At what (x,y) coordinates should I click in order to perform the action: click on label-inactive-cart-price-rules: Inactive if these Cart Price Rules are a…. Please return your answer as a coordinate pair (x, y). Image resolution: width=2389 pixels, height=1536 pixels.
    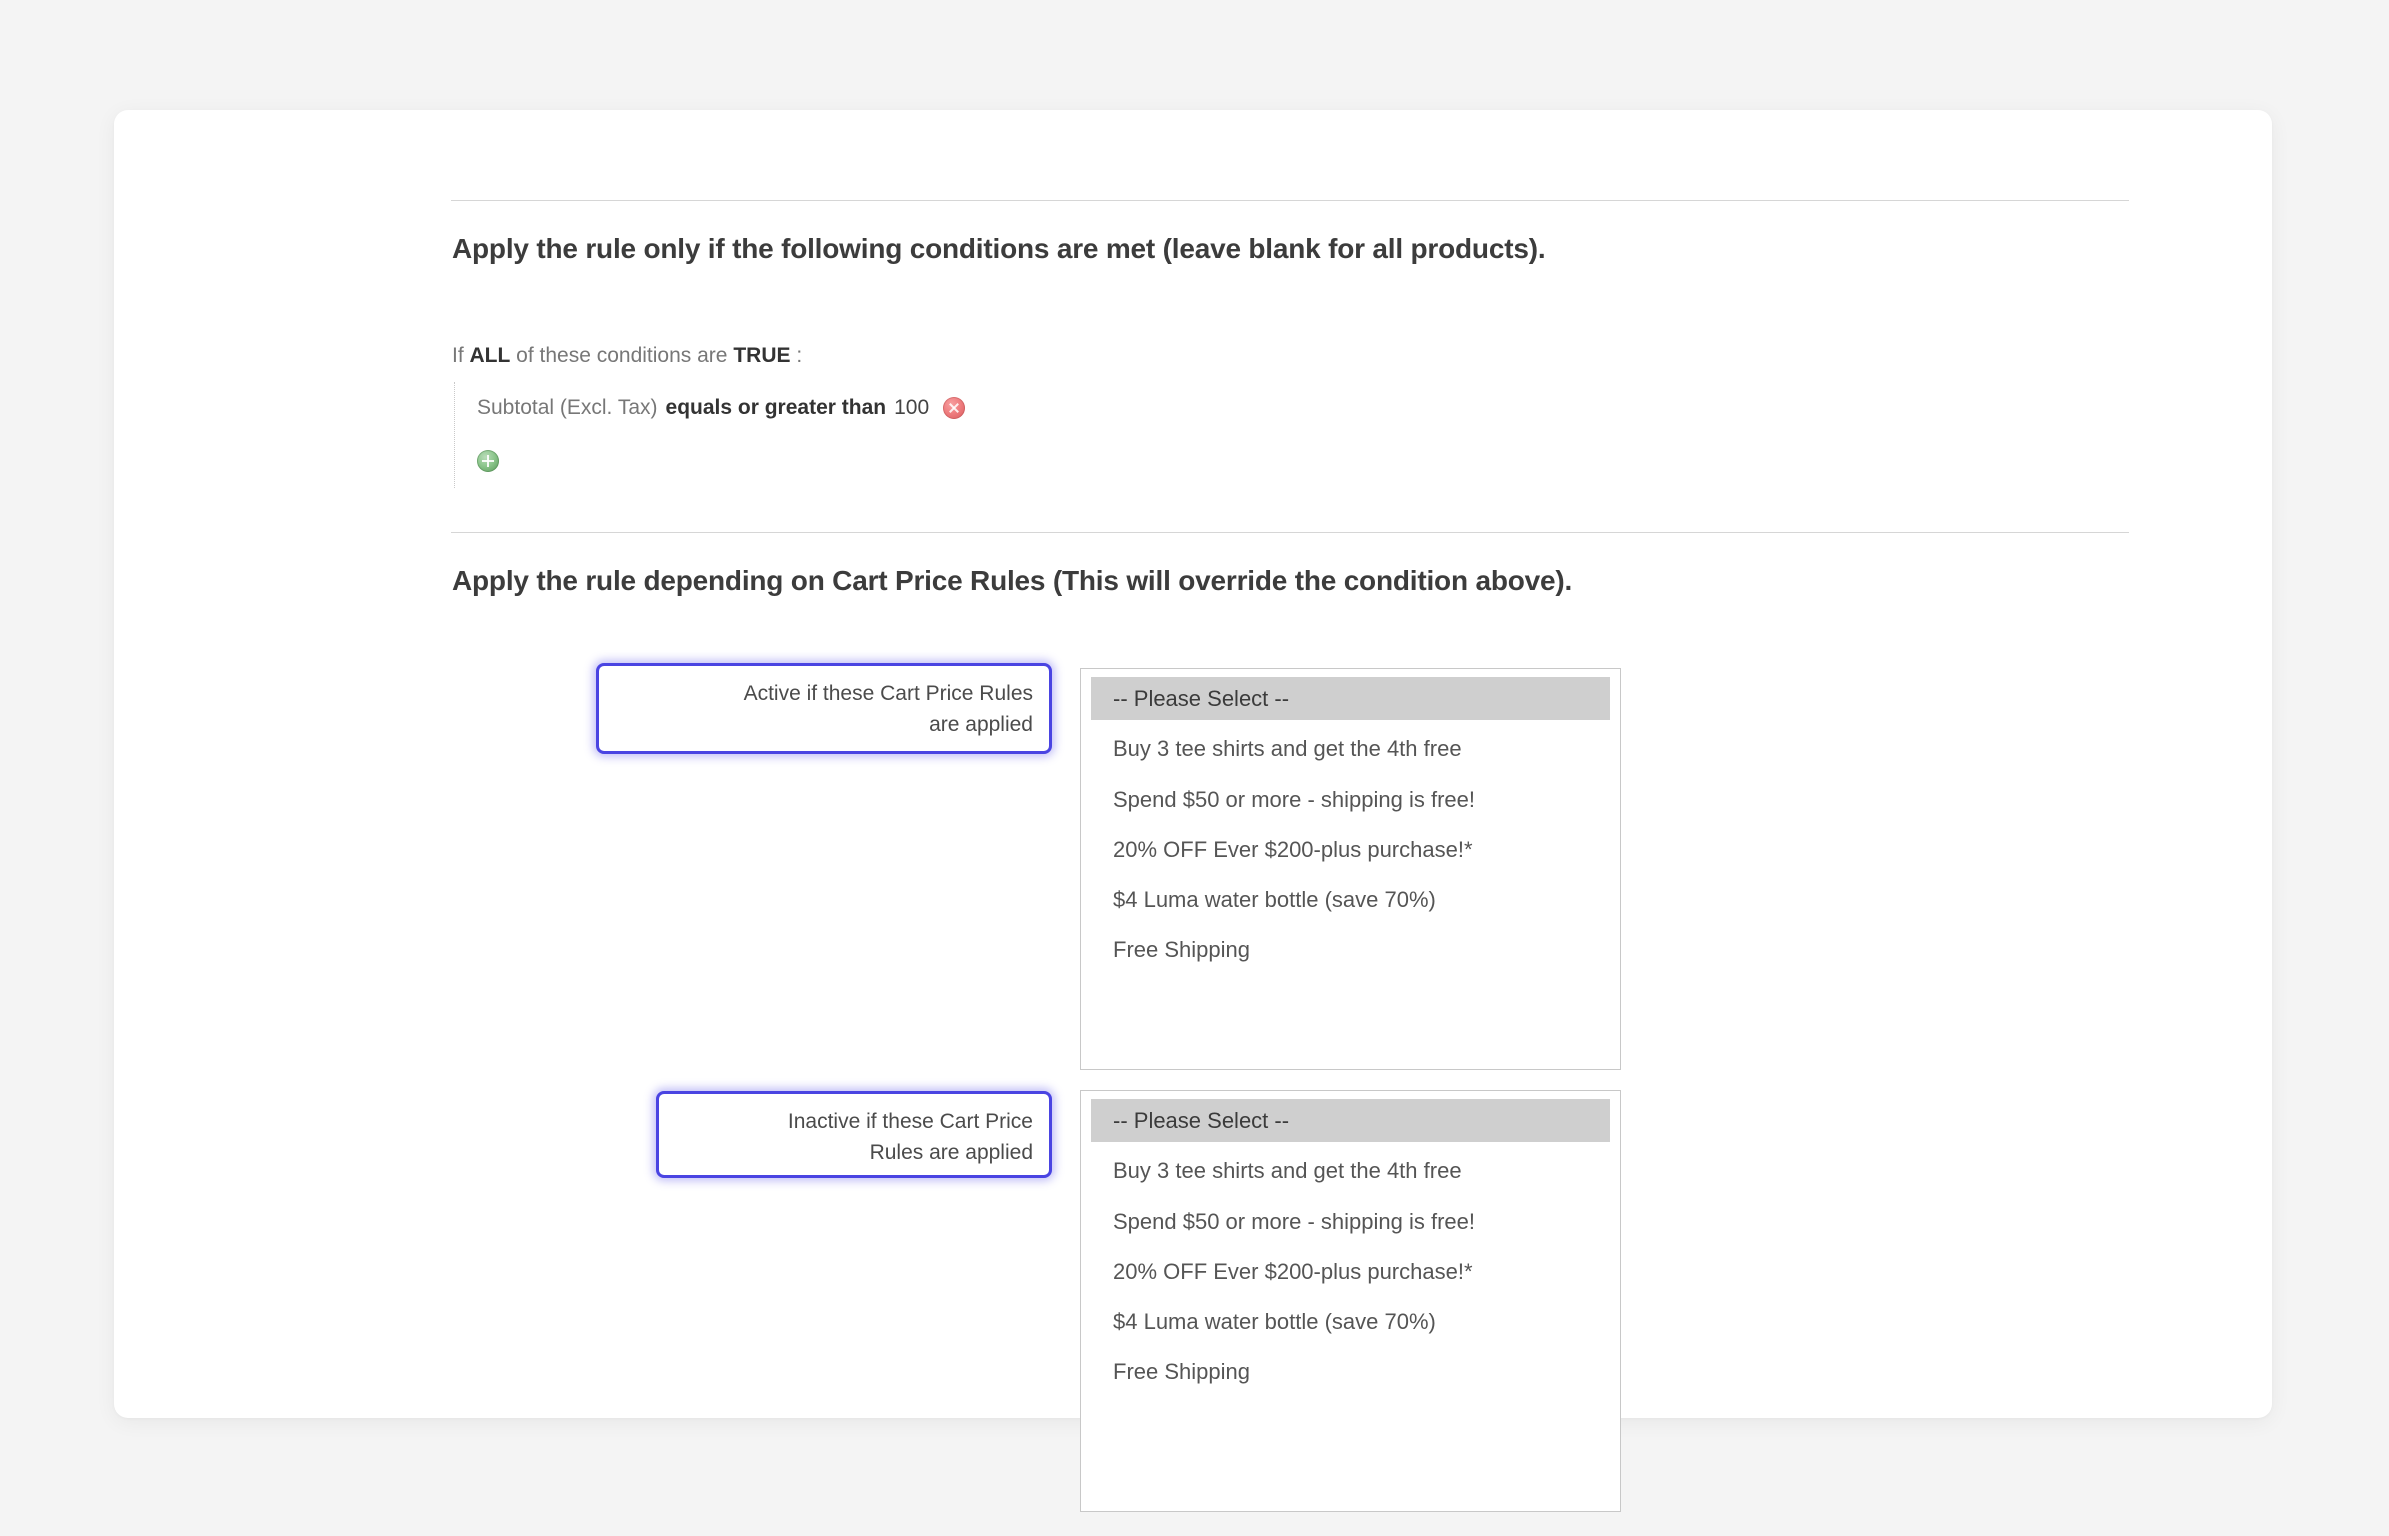
    Looking at the image, I should click on (854, 1134).